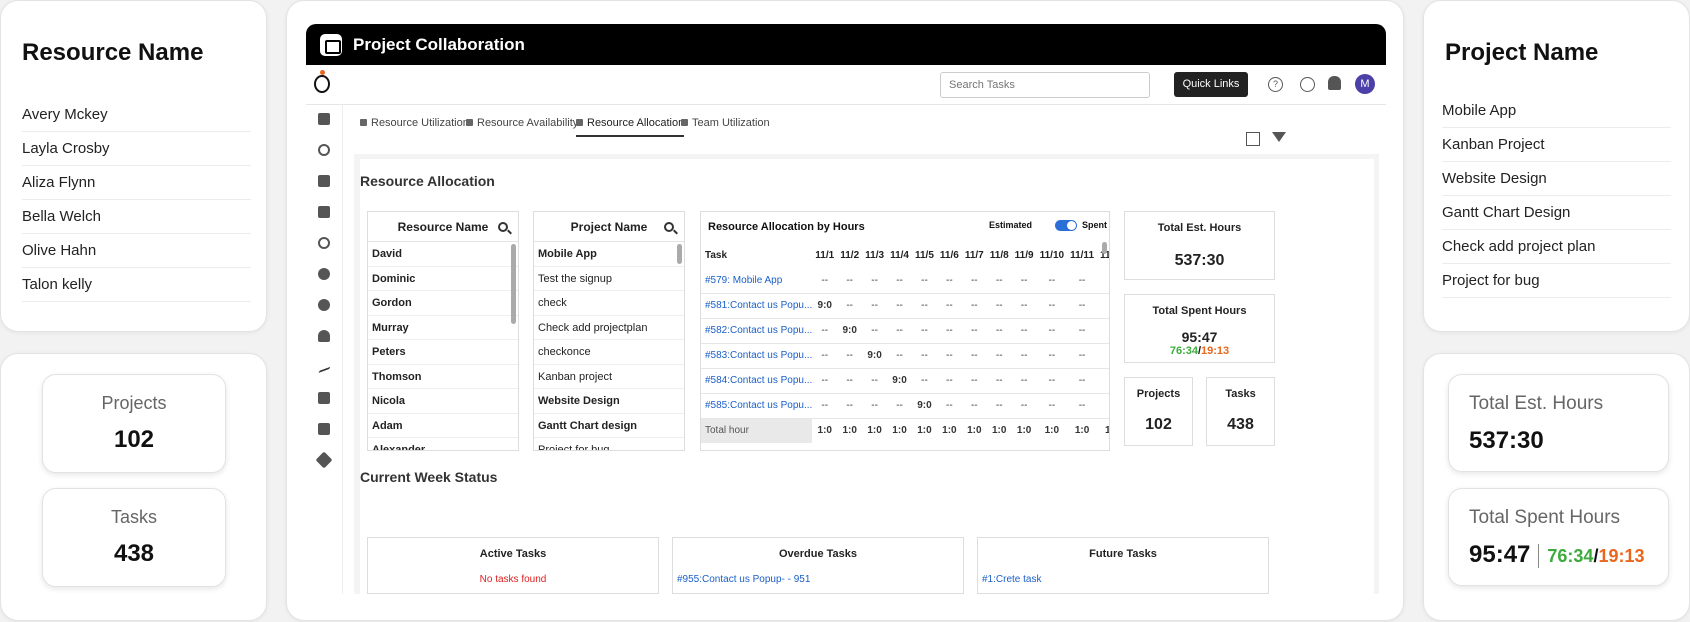  Describe the element at coordinates (609, 352) in the screenshot. I see `list-item: checkonce` at that location.